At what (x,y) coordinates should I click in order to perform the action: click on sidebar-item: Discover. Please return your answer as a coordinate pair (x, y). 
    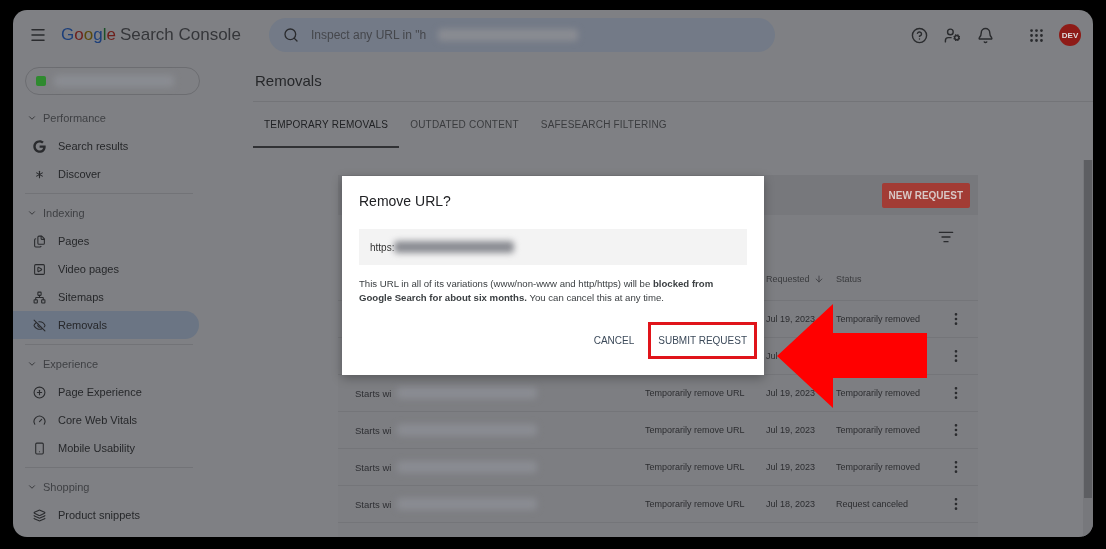
    Looking at the image, I should click on (106, 174).